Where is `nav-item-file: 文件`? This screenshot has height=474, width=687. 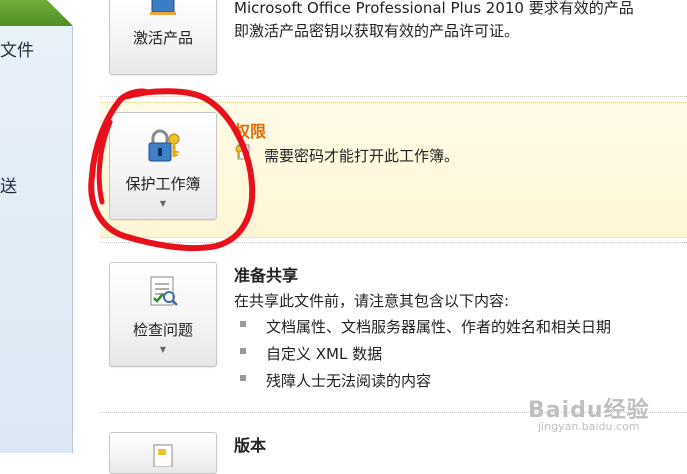 nav-item-file: 文件 is located at coordinates (17, 48).